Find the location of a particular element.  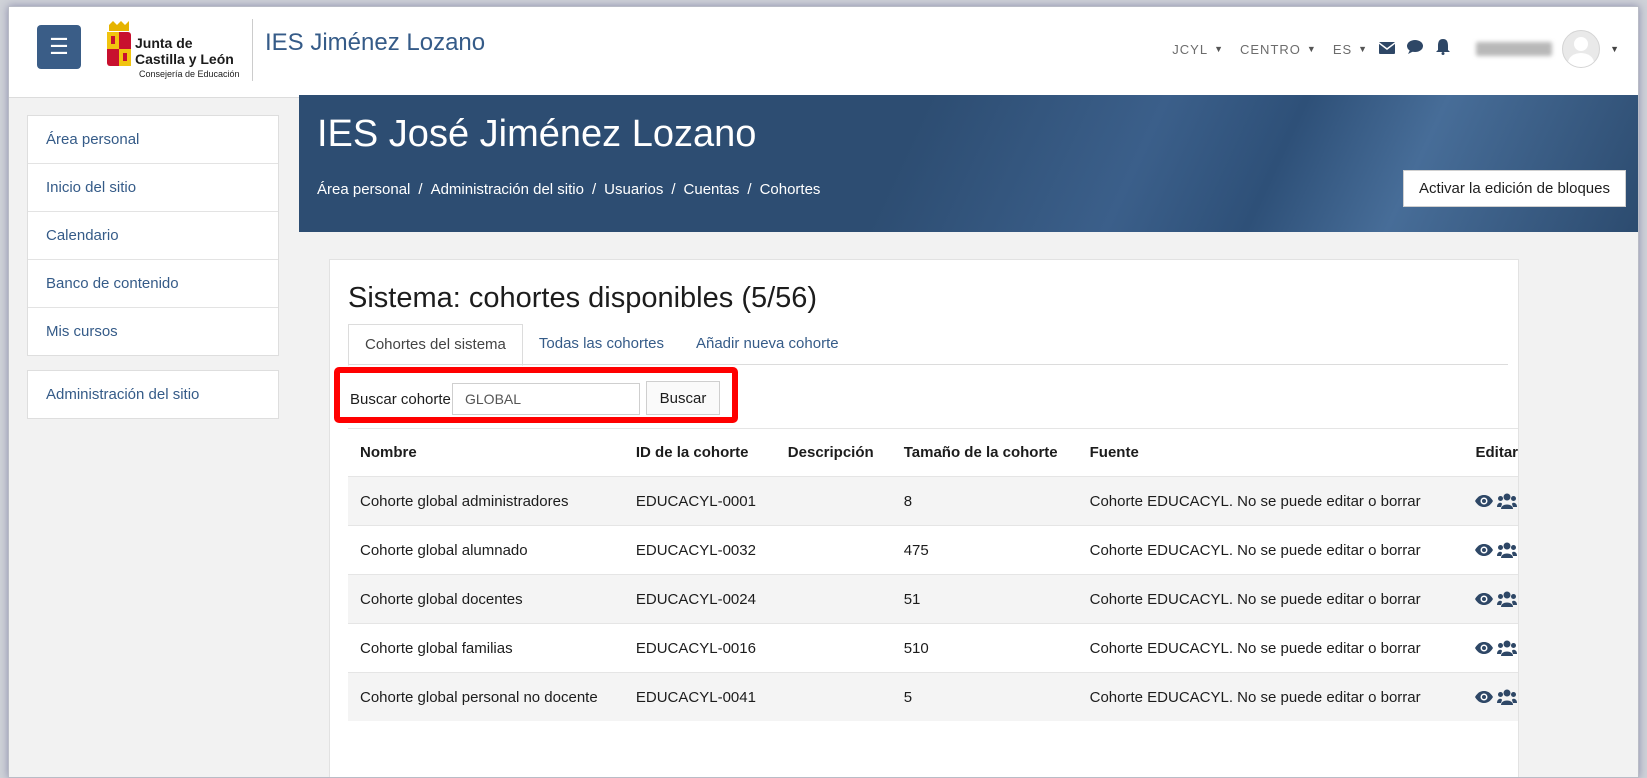

page-title: IES José Jiménez Lozano is located at coordinates (537, 134).